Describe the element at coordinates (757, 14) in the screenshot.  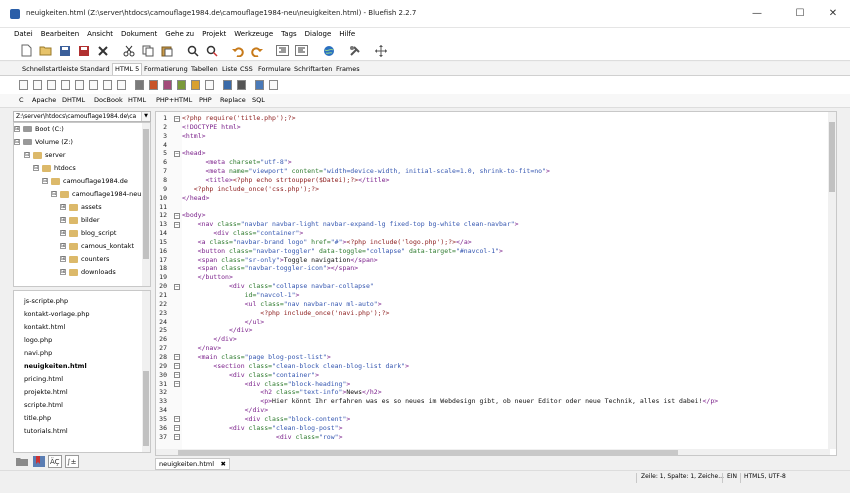
I see `minimize-button: —` at that location.